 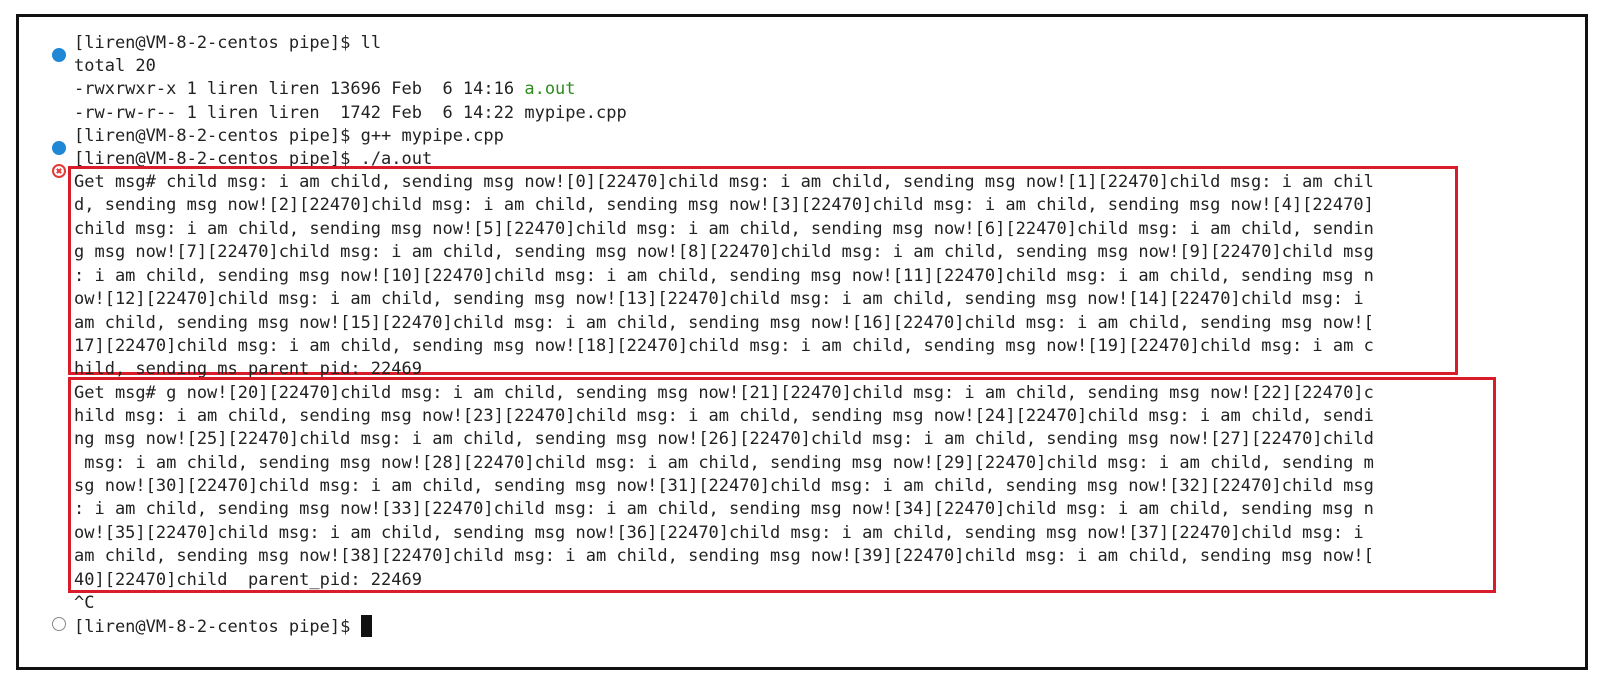 What do you see at coordinates (575, 113) in the screenshot?
I see `file-name: mypipe.cpp` at bounding box center [575, 113].